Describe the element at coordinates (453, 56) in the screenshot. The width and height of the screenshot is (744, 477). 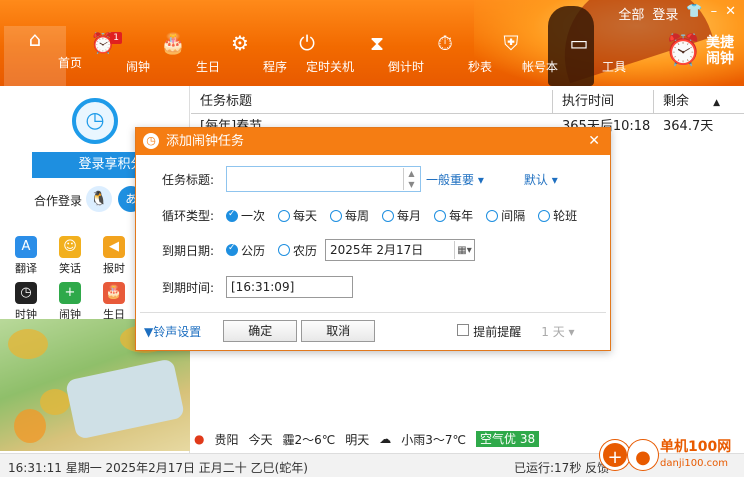
I see `nav-stopwatch: ⏱ 秒表` at that location.